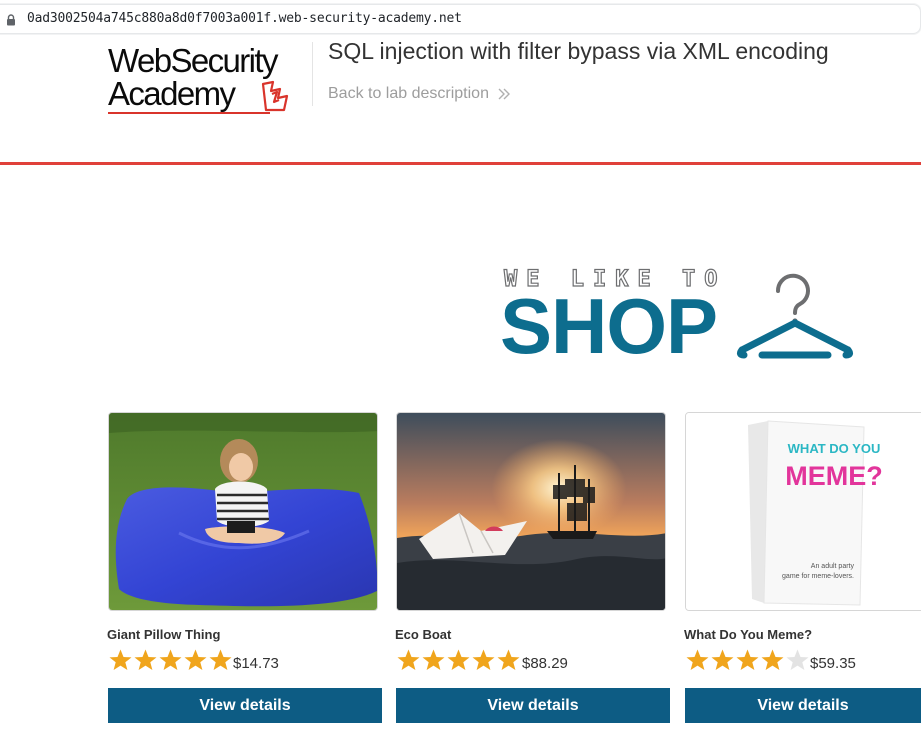 This screenshot has height=733, width=921. Describe the element at coordinates (172, 93) in the screenshot. I see `logo-text-line2: Academy` at that location.